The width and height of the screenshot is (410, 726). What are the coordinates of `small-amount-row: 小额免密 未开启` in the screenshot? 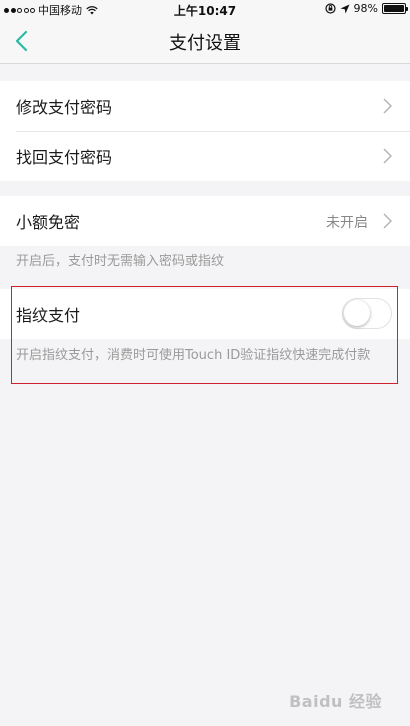 It's located at (205, 221).